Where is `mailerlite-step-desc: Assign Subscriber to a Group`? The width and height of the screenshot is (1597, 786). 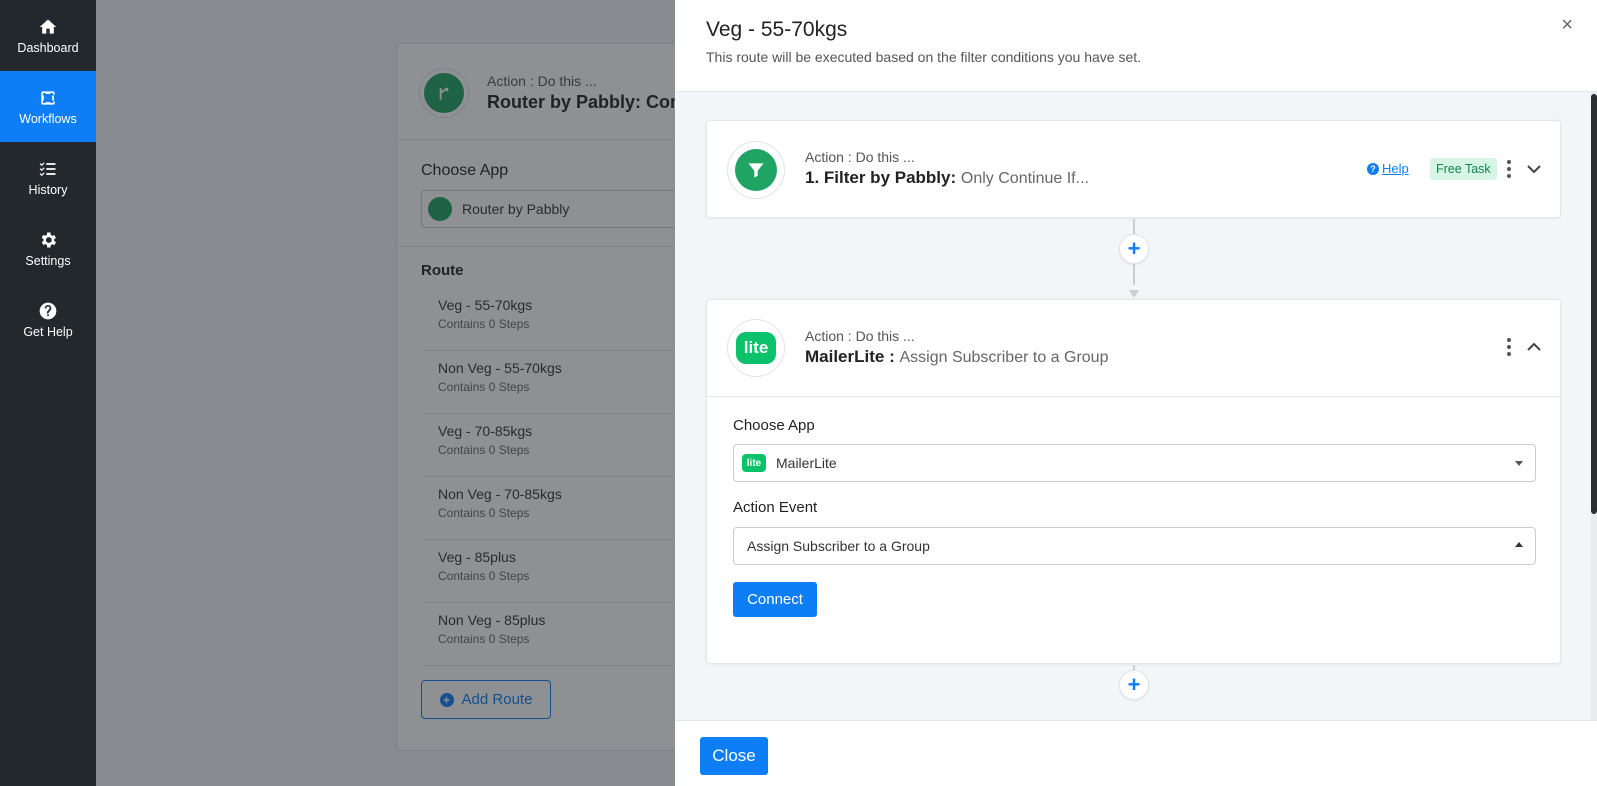
mailerlite-step-desc: Assign Subscriber to a Group is located at coordinates (1004, 357).